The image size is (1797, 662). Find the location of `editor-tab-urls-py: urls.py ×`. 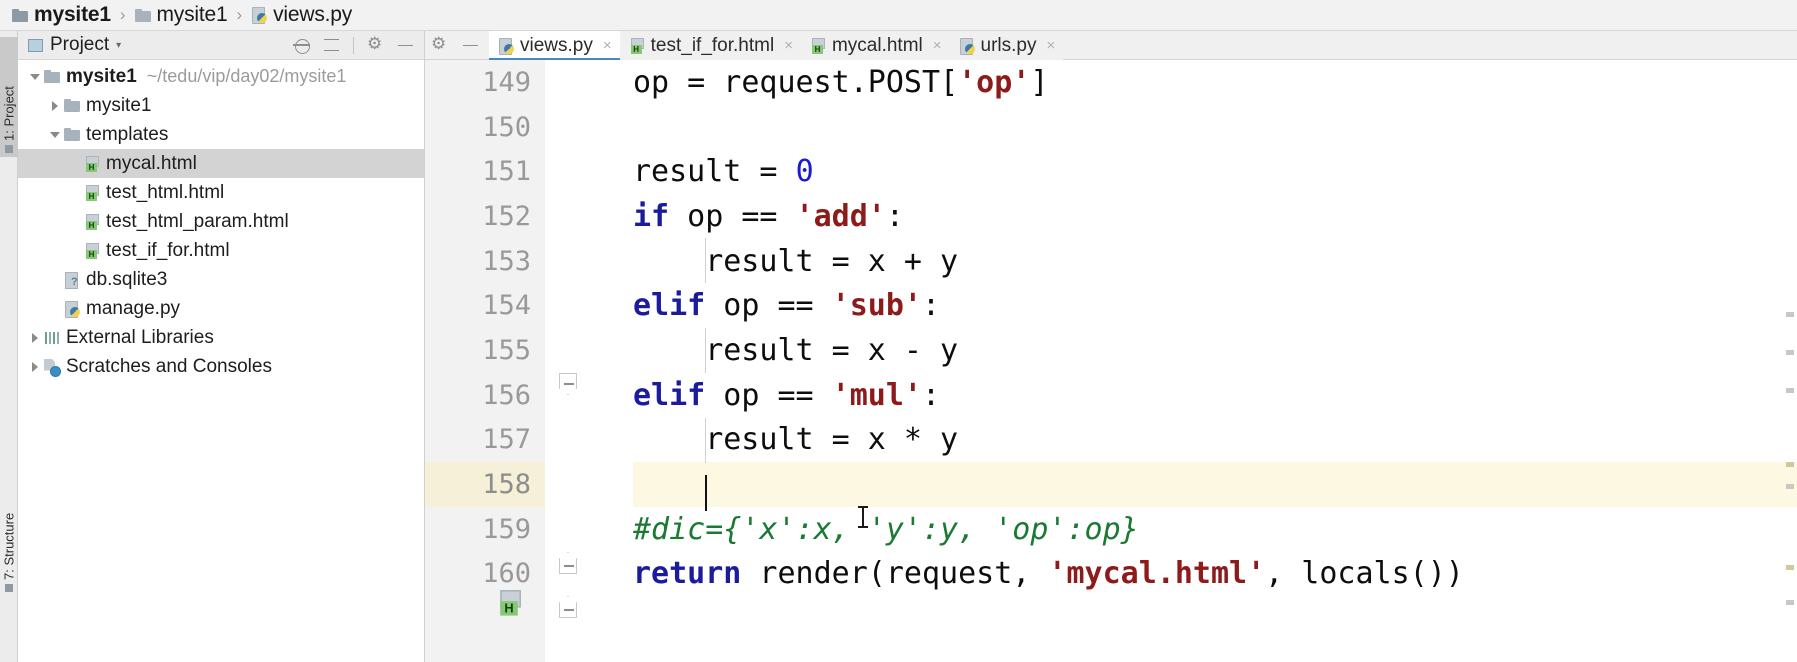

editor-tab-urls-py: urls.py × is located at coordinates (1006, 45).